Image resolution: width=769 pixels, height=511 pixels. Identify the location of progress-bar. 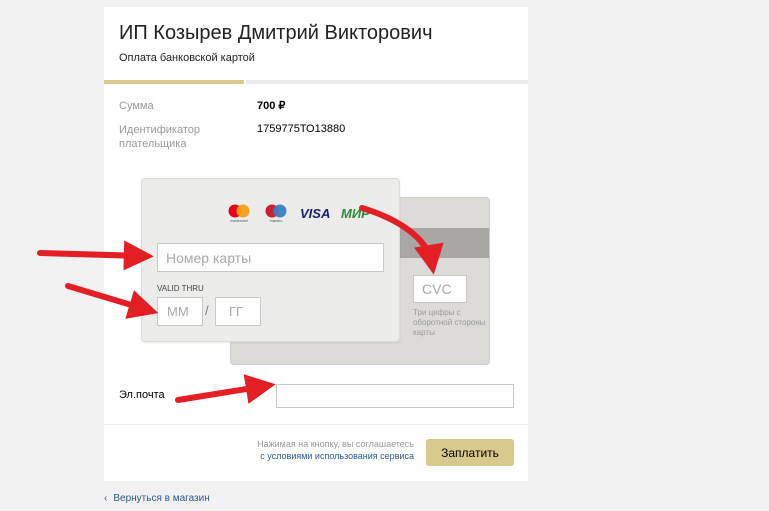
(316, 82).